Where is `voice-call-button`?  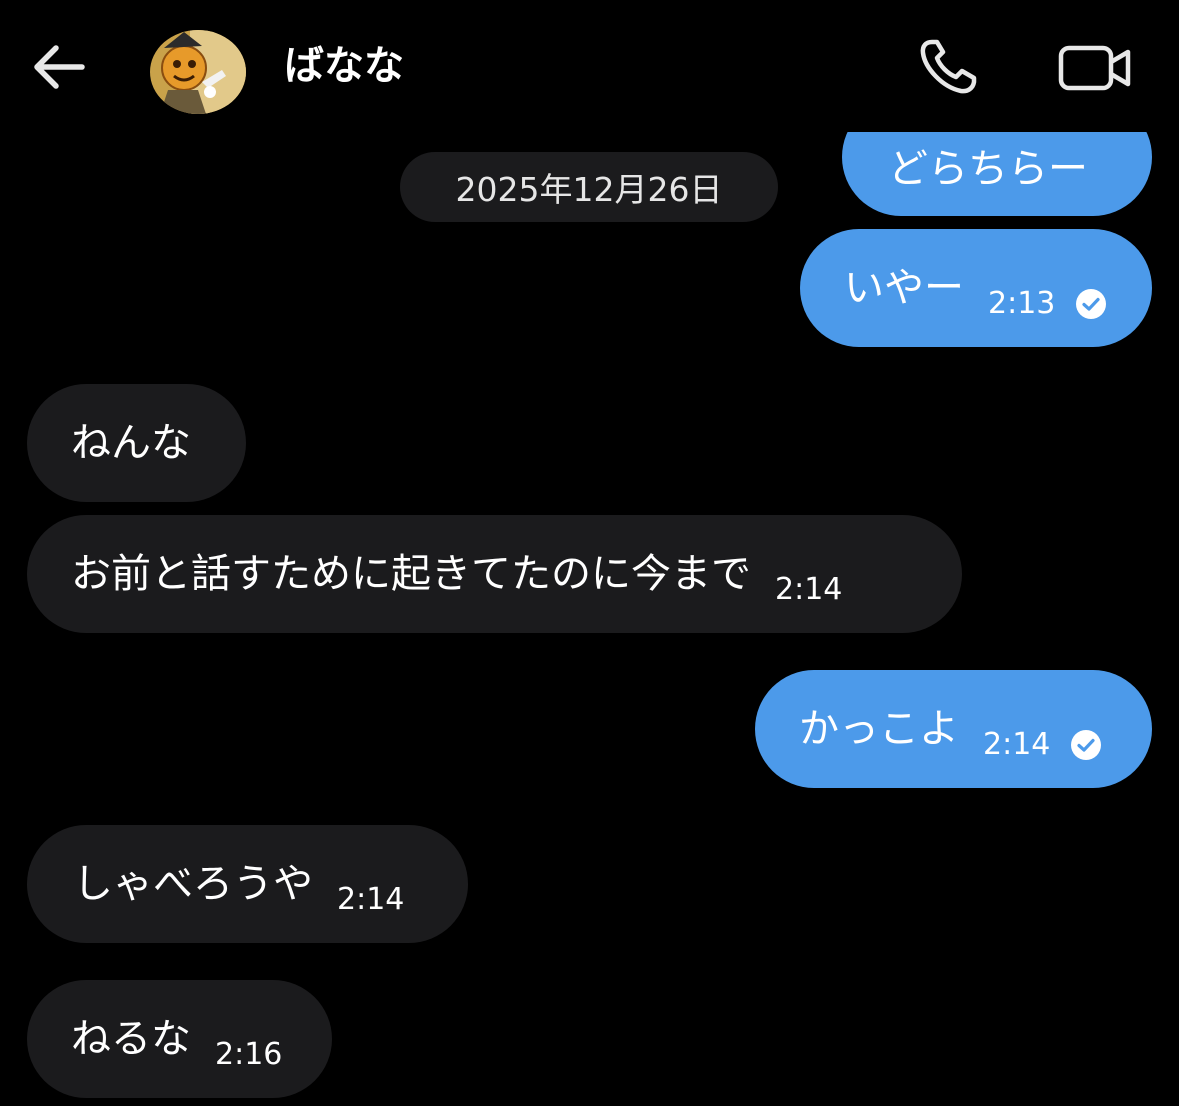
voice-call-button is located at coordinates (950, 67).